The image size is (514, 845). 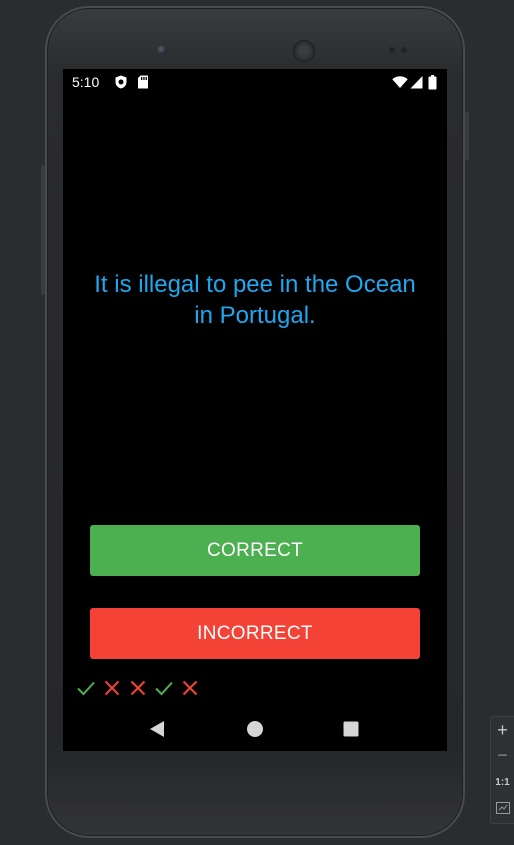 What do you see at coordinates (162, 50) in the screenshot?
I see `front-camera` at bounding box center [162, 50].